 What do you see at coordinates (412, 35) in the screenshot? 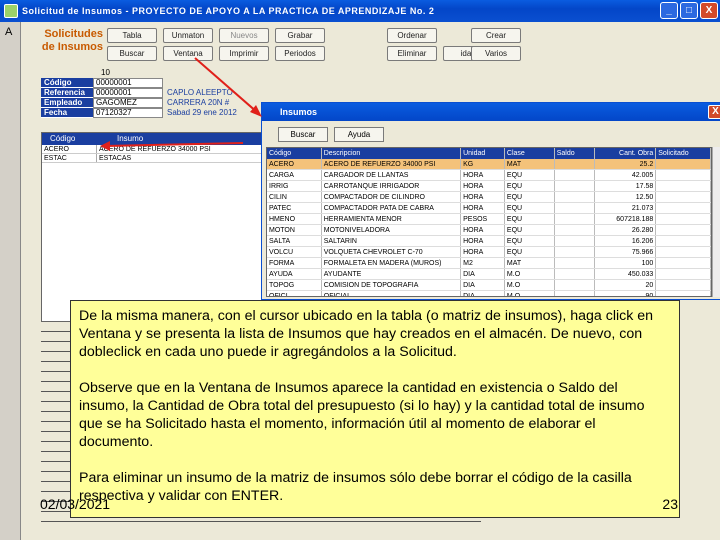
I see `toolbar-button-ordenar: Ordenar` at bounding box center [412, 35].